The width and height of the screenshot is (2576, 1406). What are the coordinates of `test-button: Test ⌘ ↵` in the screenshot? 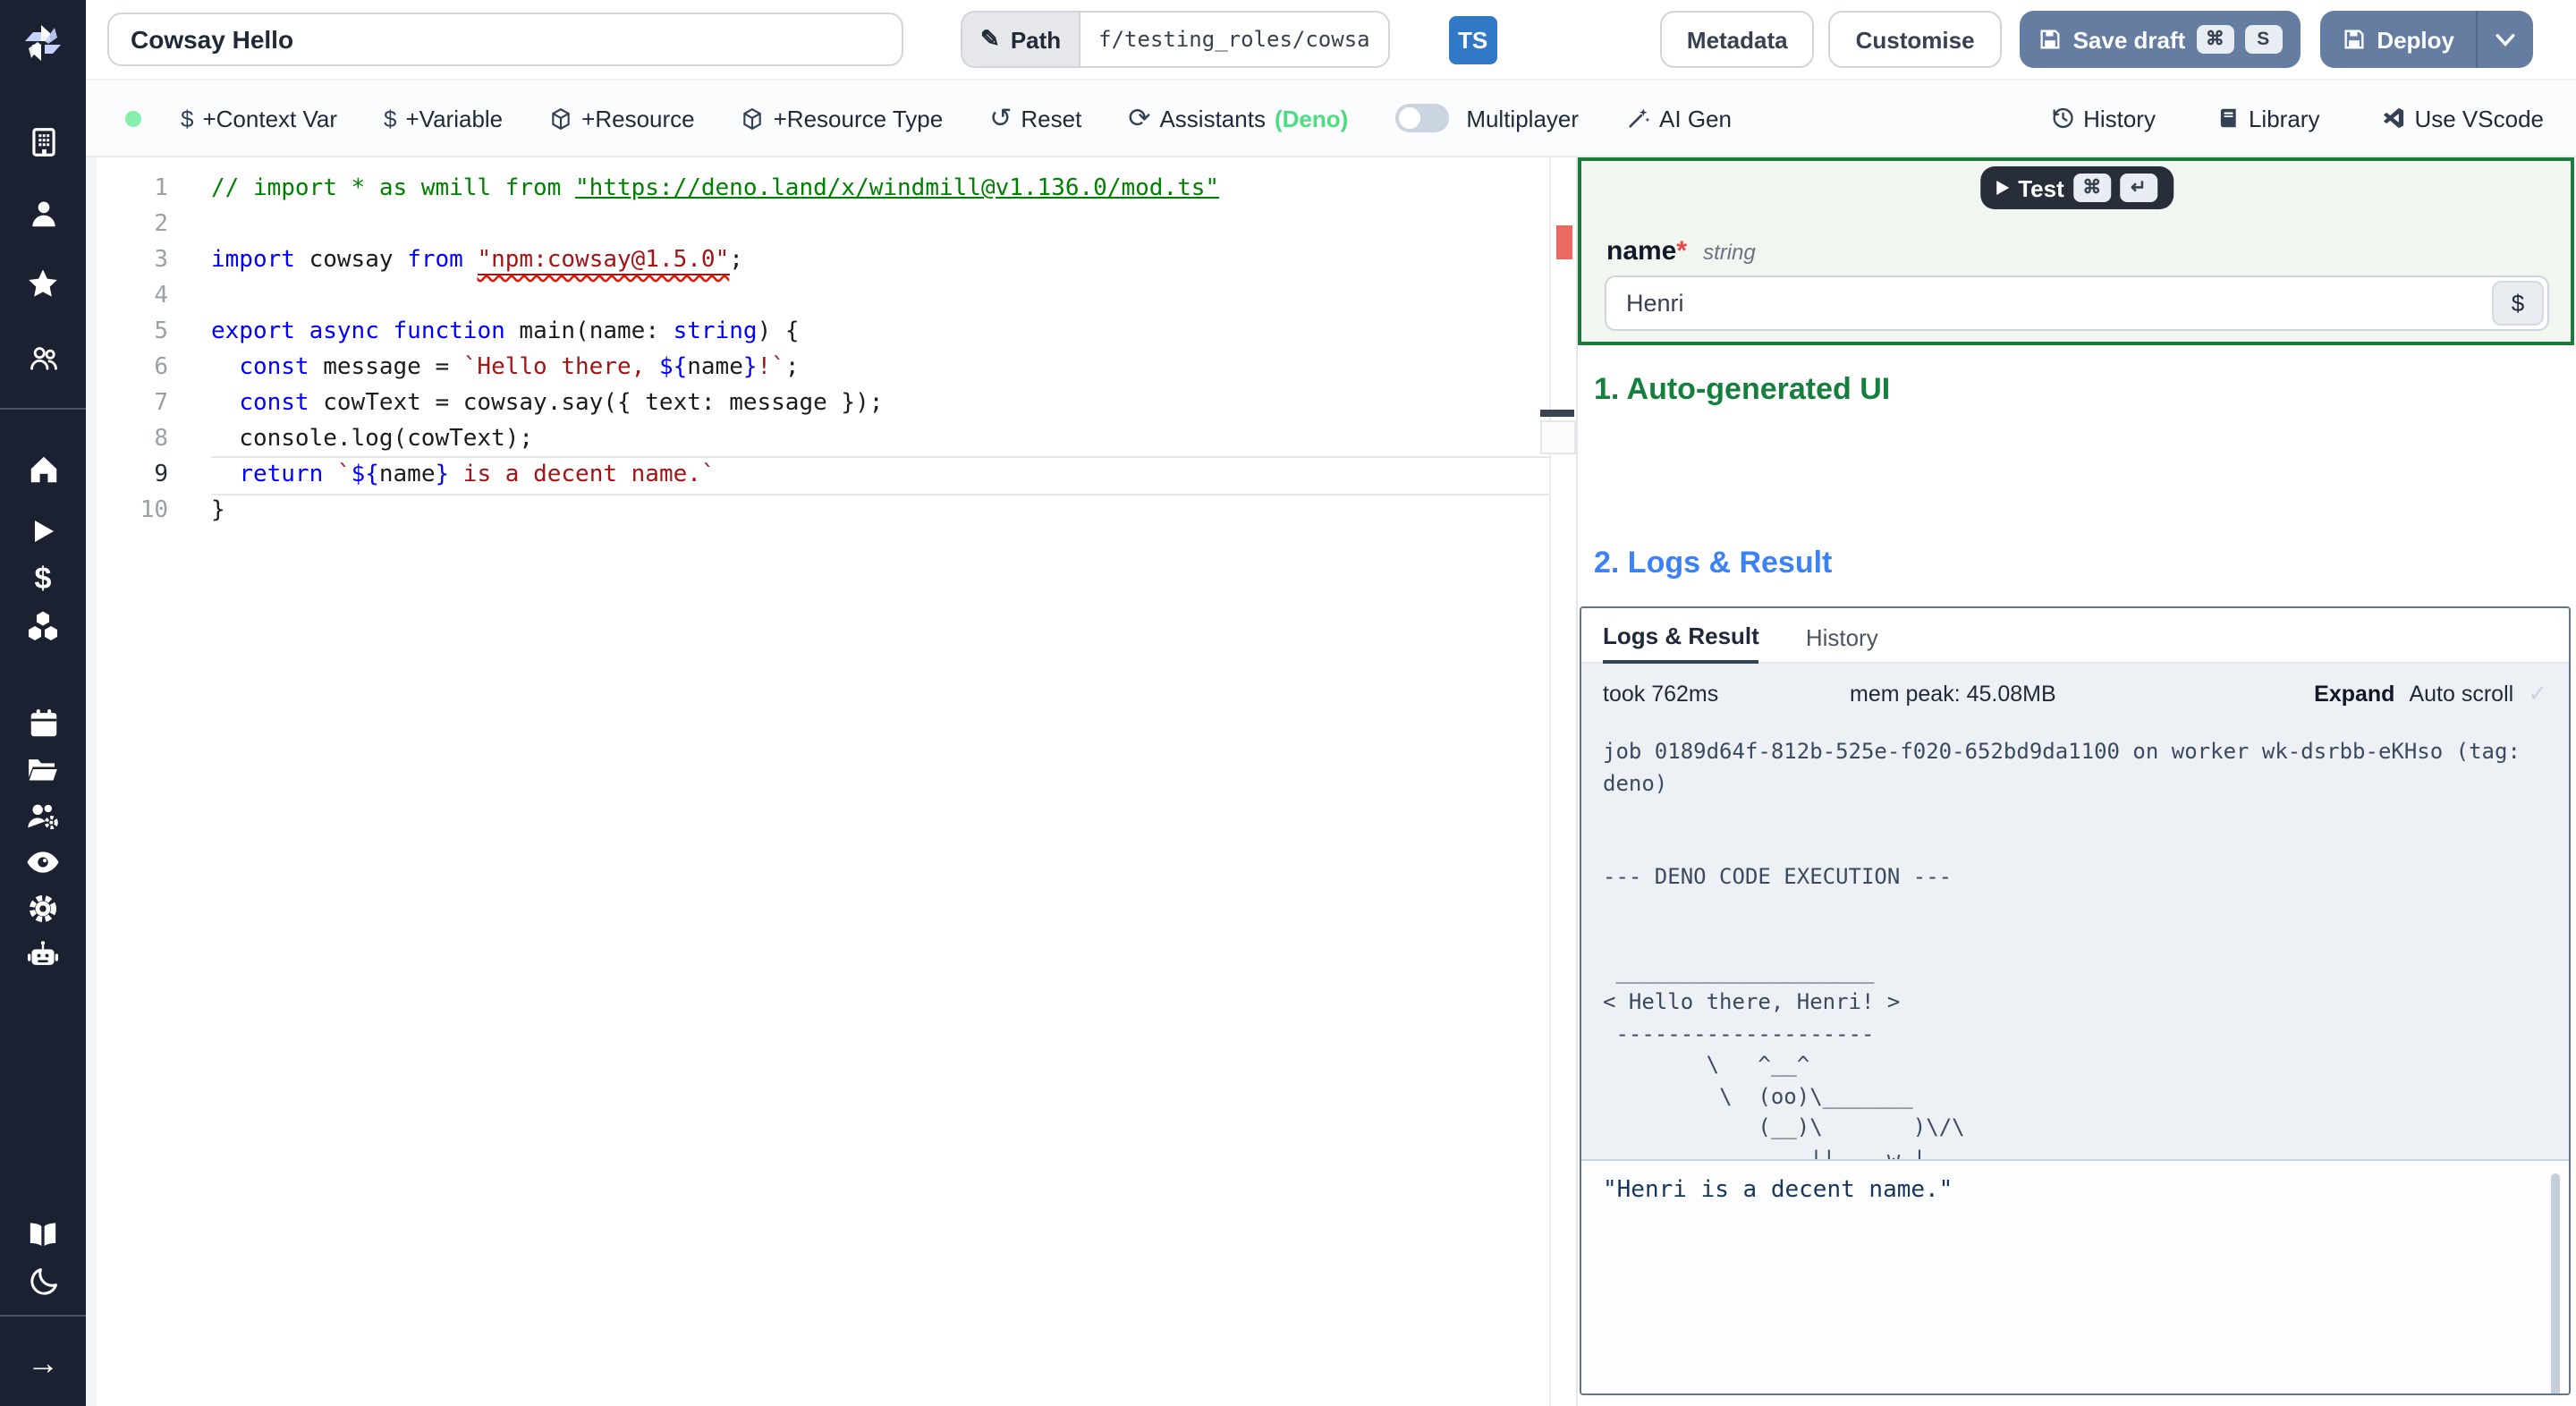 It's located at (2077, 188).